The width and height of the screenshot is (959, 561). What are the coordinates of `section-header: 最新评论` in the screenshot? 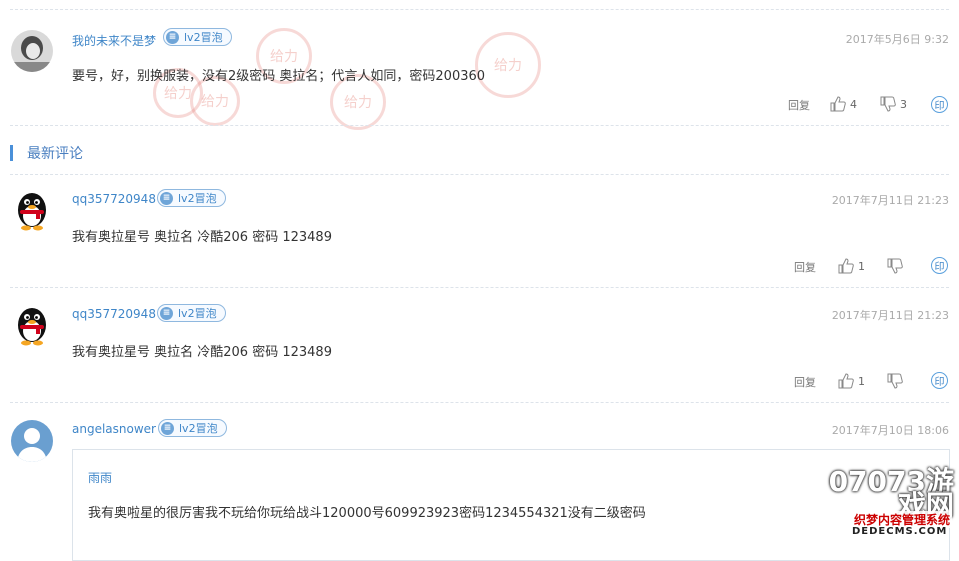 It's located at (46, 153).